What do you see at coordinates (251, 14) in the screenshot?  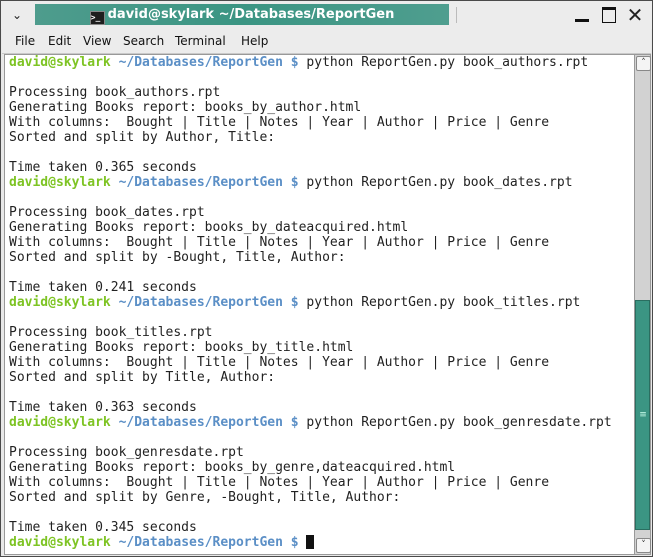 I see `window-title: david@skylark ~/Databases/ReportGen` at bounding box center [251, 14].